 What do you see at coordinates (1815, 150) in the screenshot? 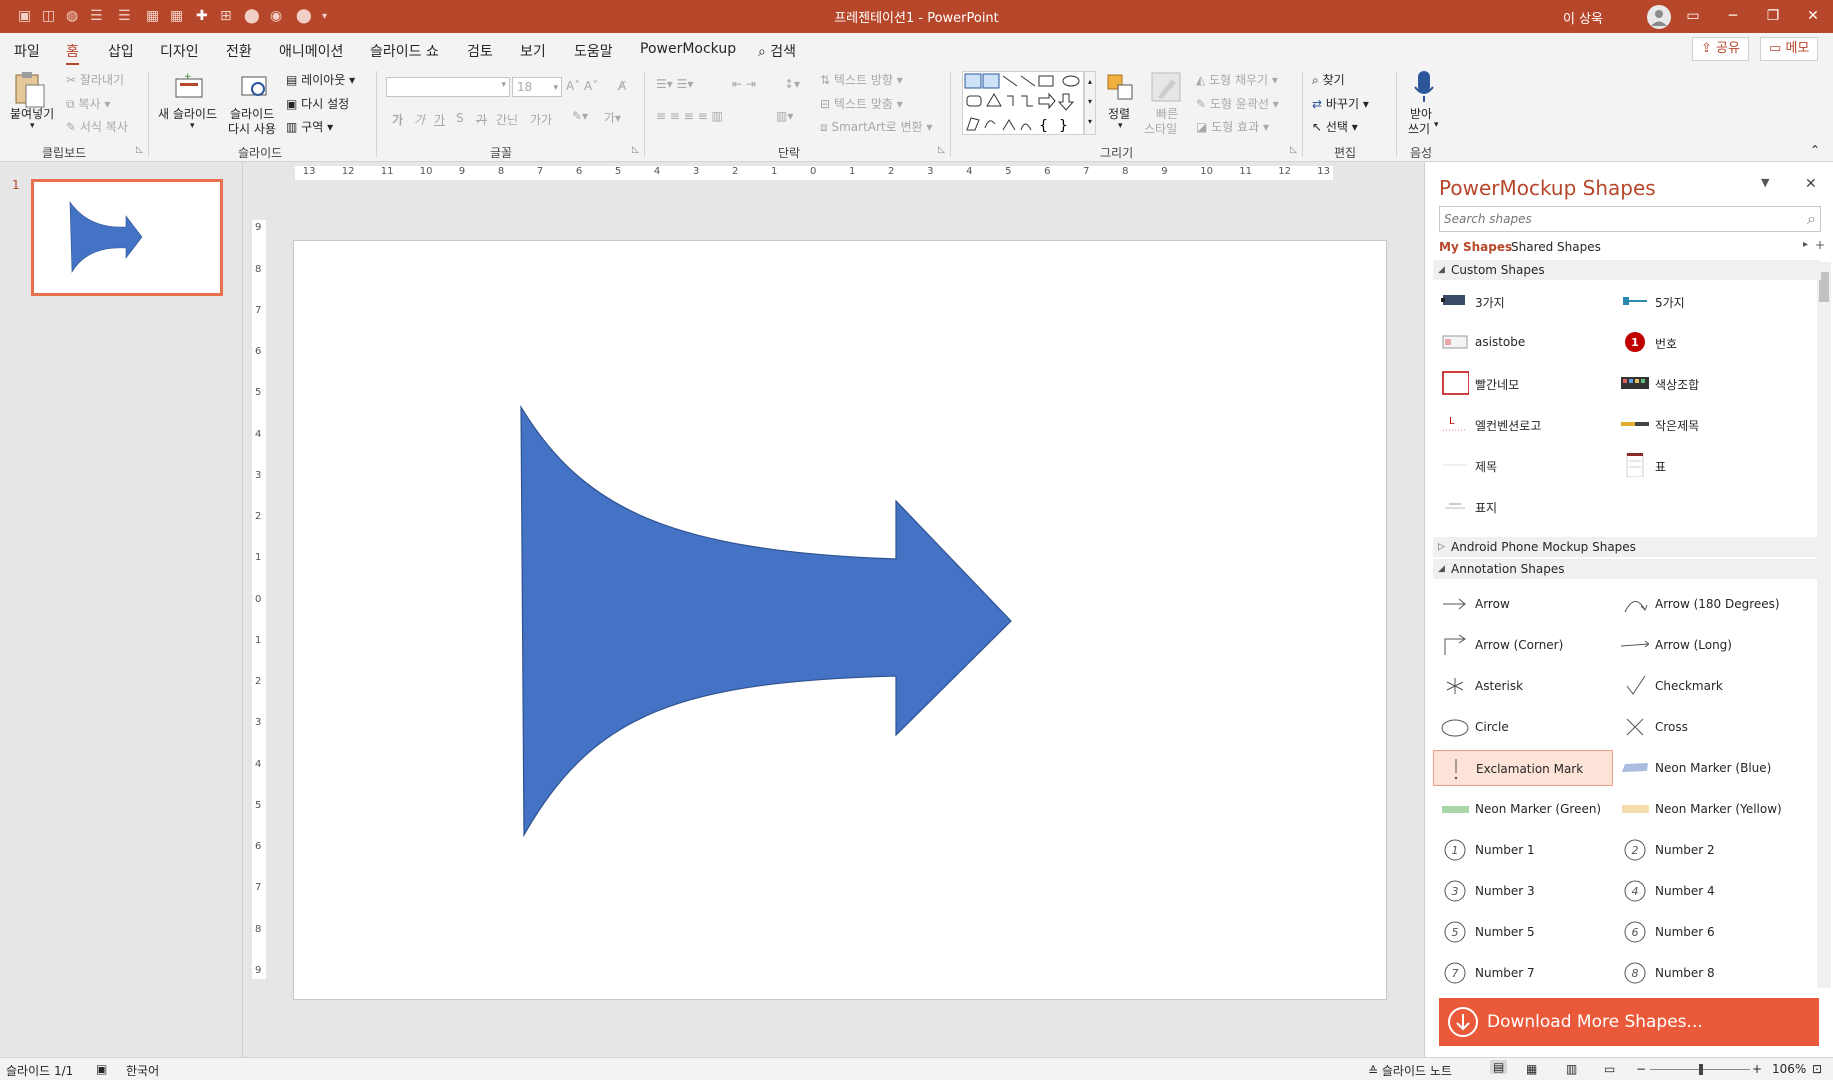
I see `collapse-ribbon-icon: ⌃` at bounding box center [1815, 150].